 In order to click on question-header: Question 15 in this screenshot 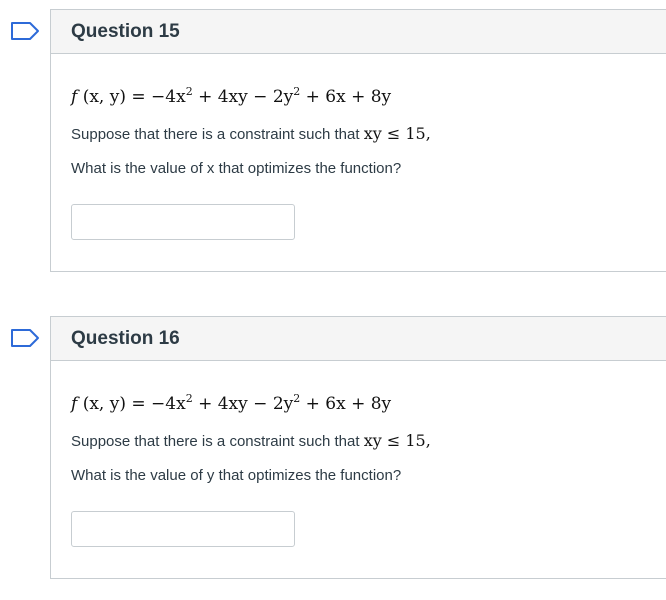, I will do `click(358, 32)`.